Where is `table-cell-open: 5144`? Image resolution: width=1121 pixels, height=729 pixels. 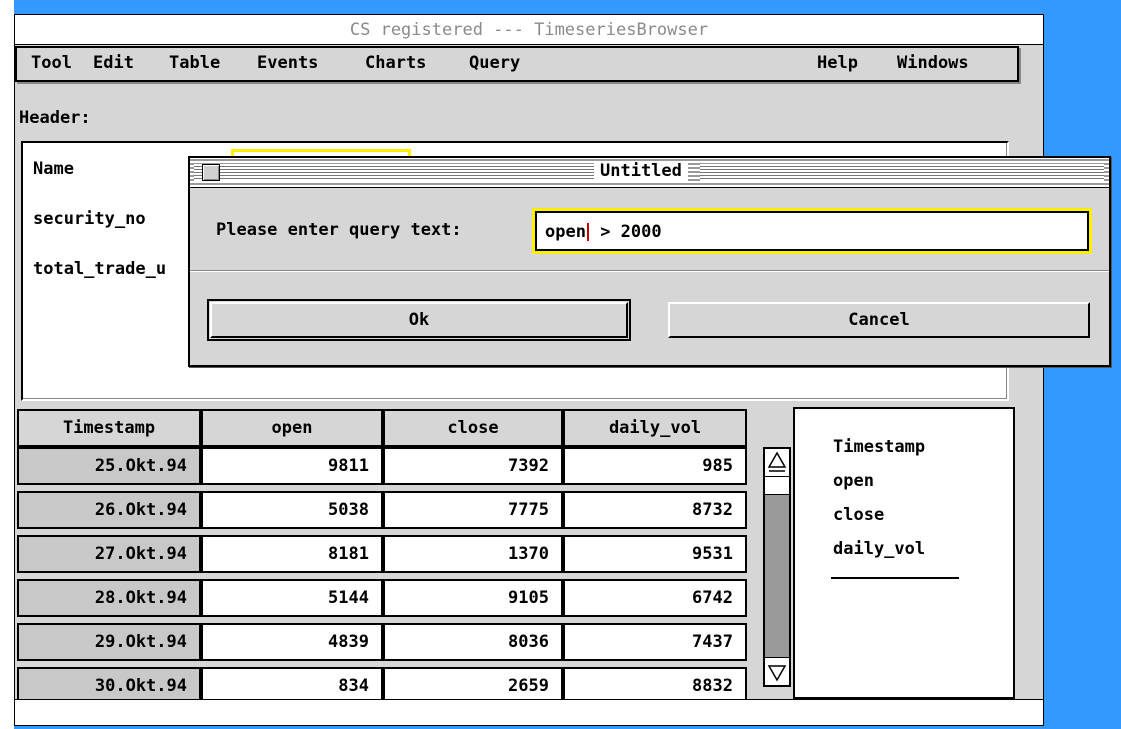 table-cell-open: 5144 is located at coordinates (292, 598).